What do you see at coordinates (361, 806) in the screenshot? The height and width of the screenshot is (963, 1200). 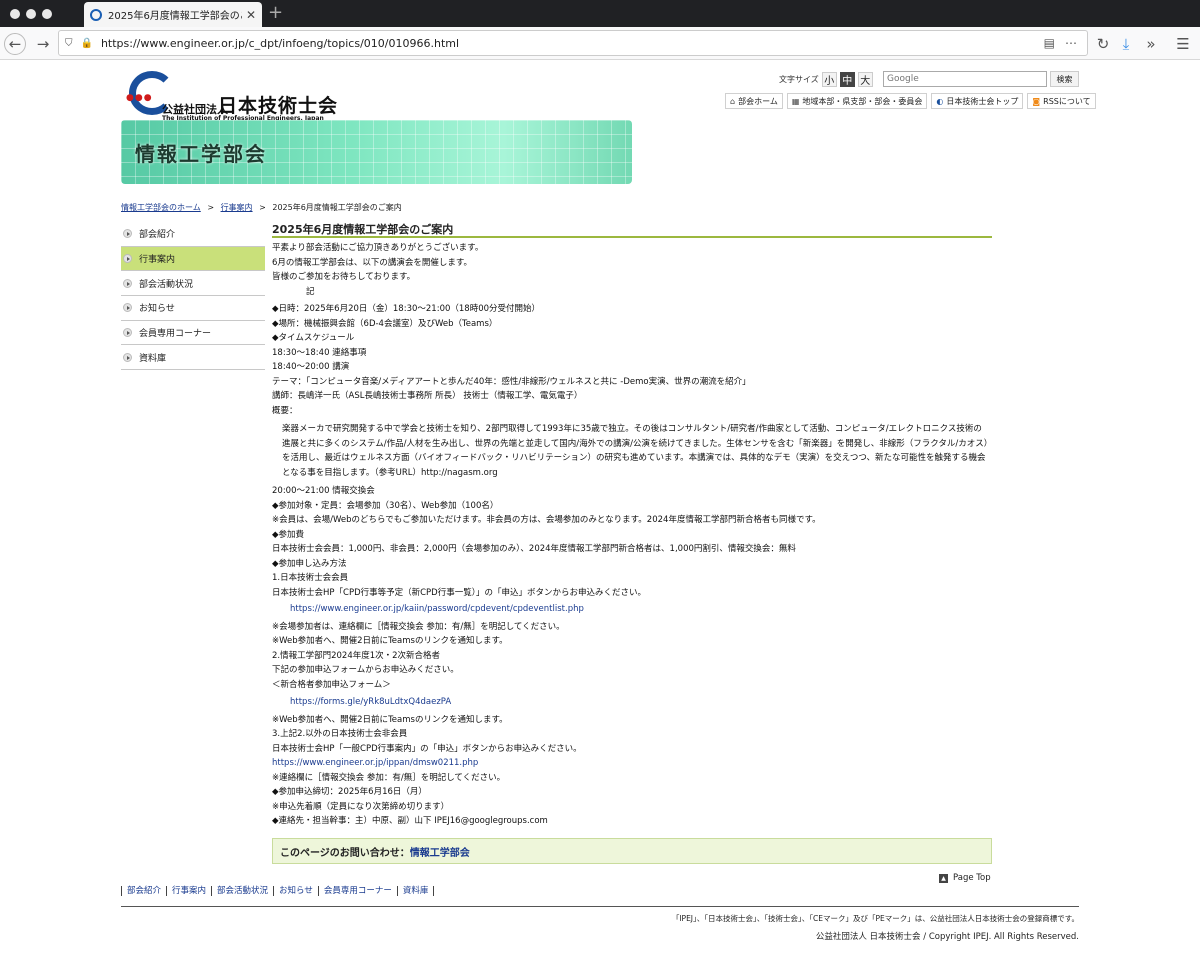 I see `detail-line: ※申込先着順（定員になり次第締め切ります）` at bounding box center [361, 806].